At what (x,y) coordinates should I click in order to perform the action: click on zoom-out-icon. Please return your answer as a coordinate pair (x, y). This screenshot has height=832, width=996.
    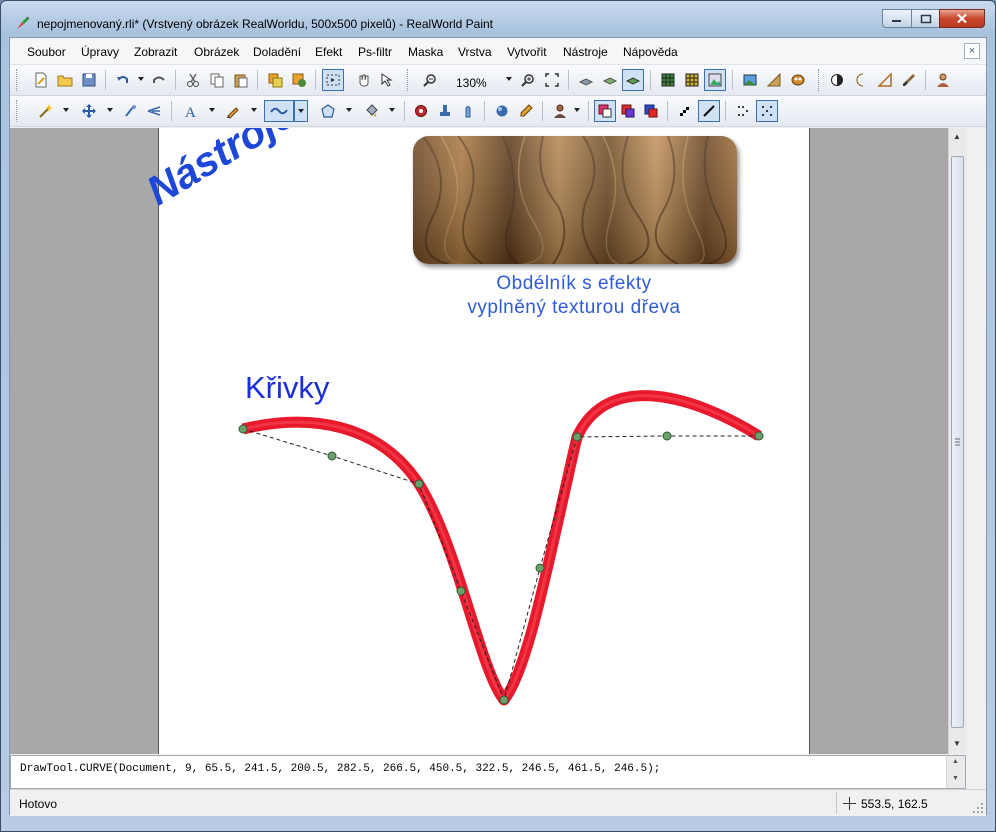
    Looking at the image, I should click on (430, 80).